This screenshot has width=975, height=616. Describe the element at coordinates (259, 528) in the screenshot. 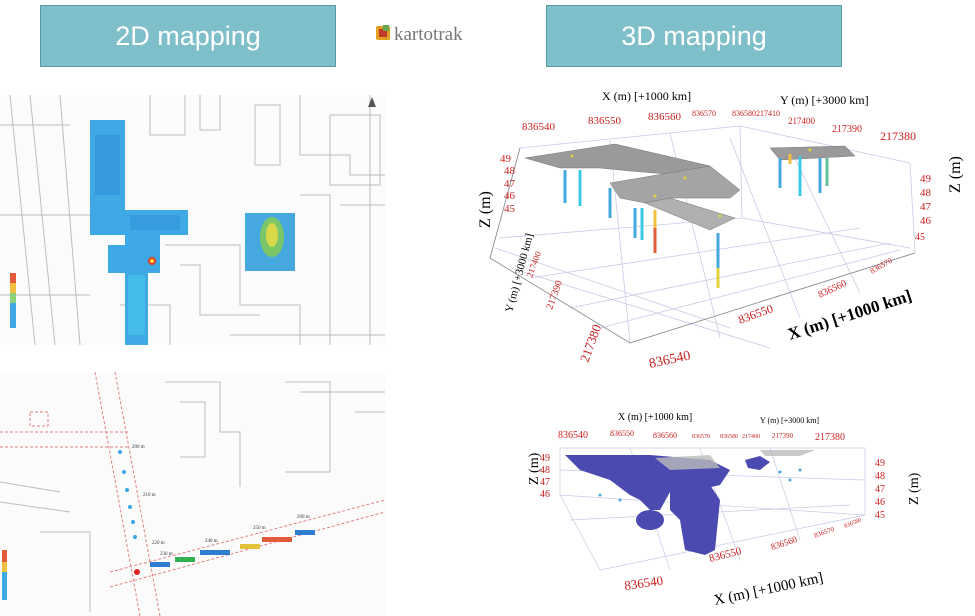

I see `distance-label: 250 m` at that location.